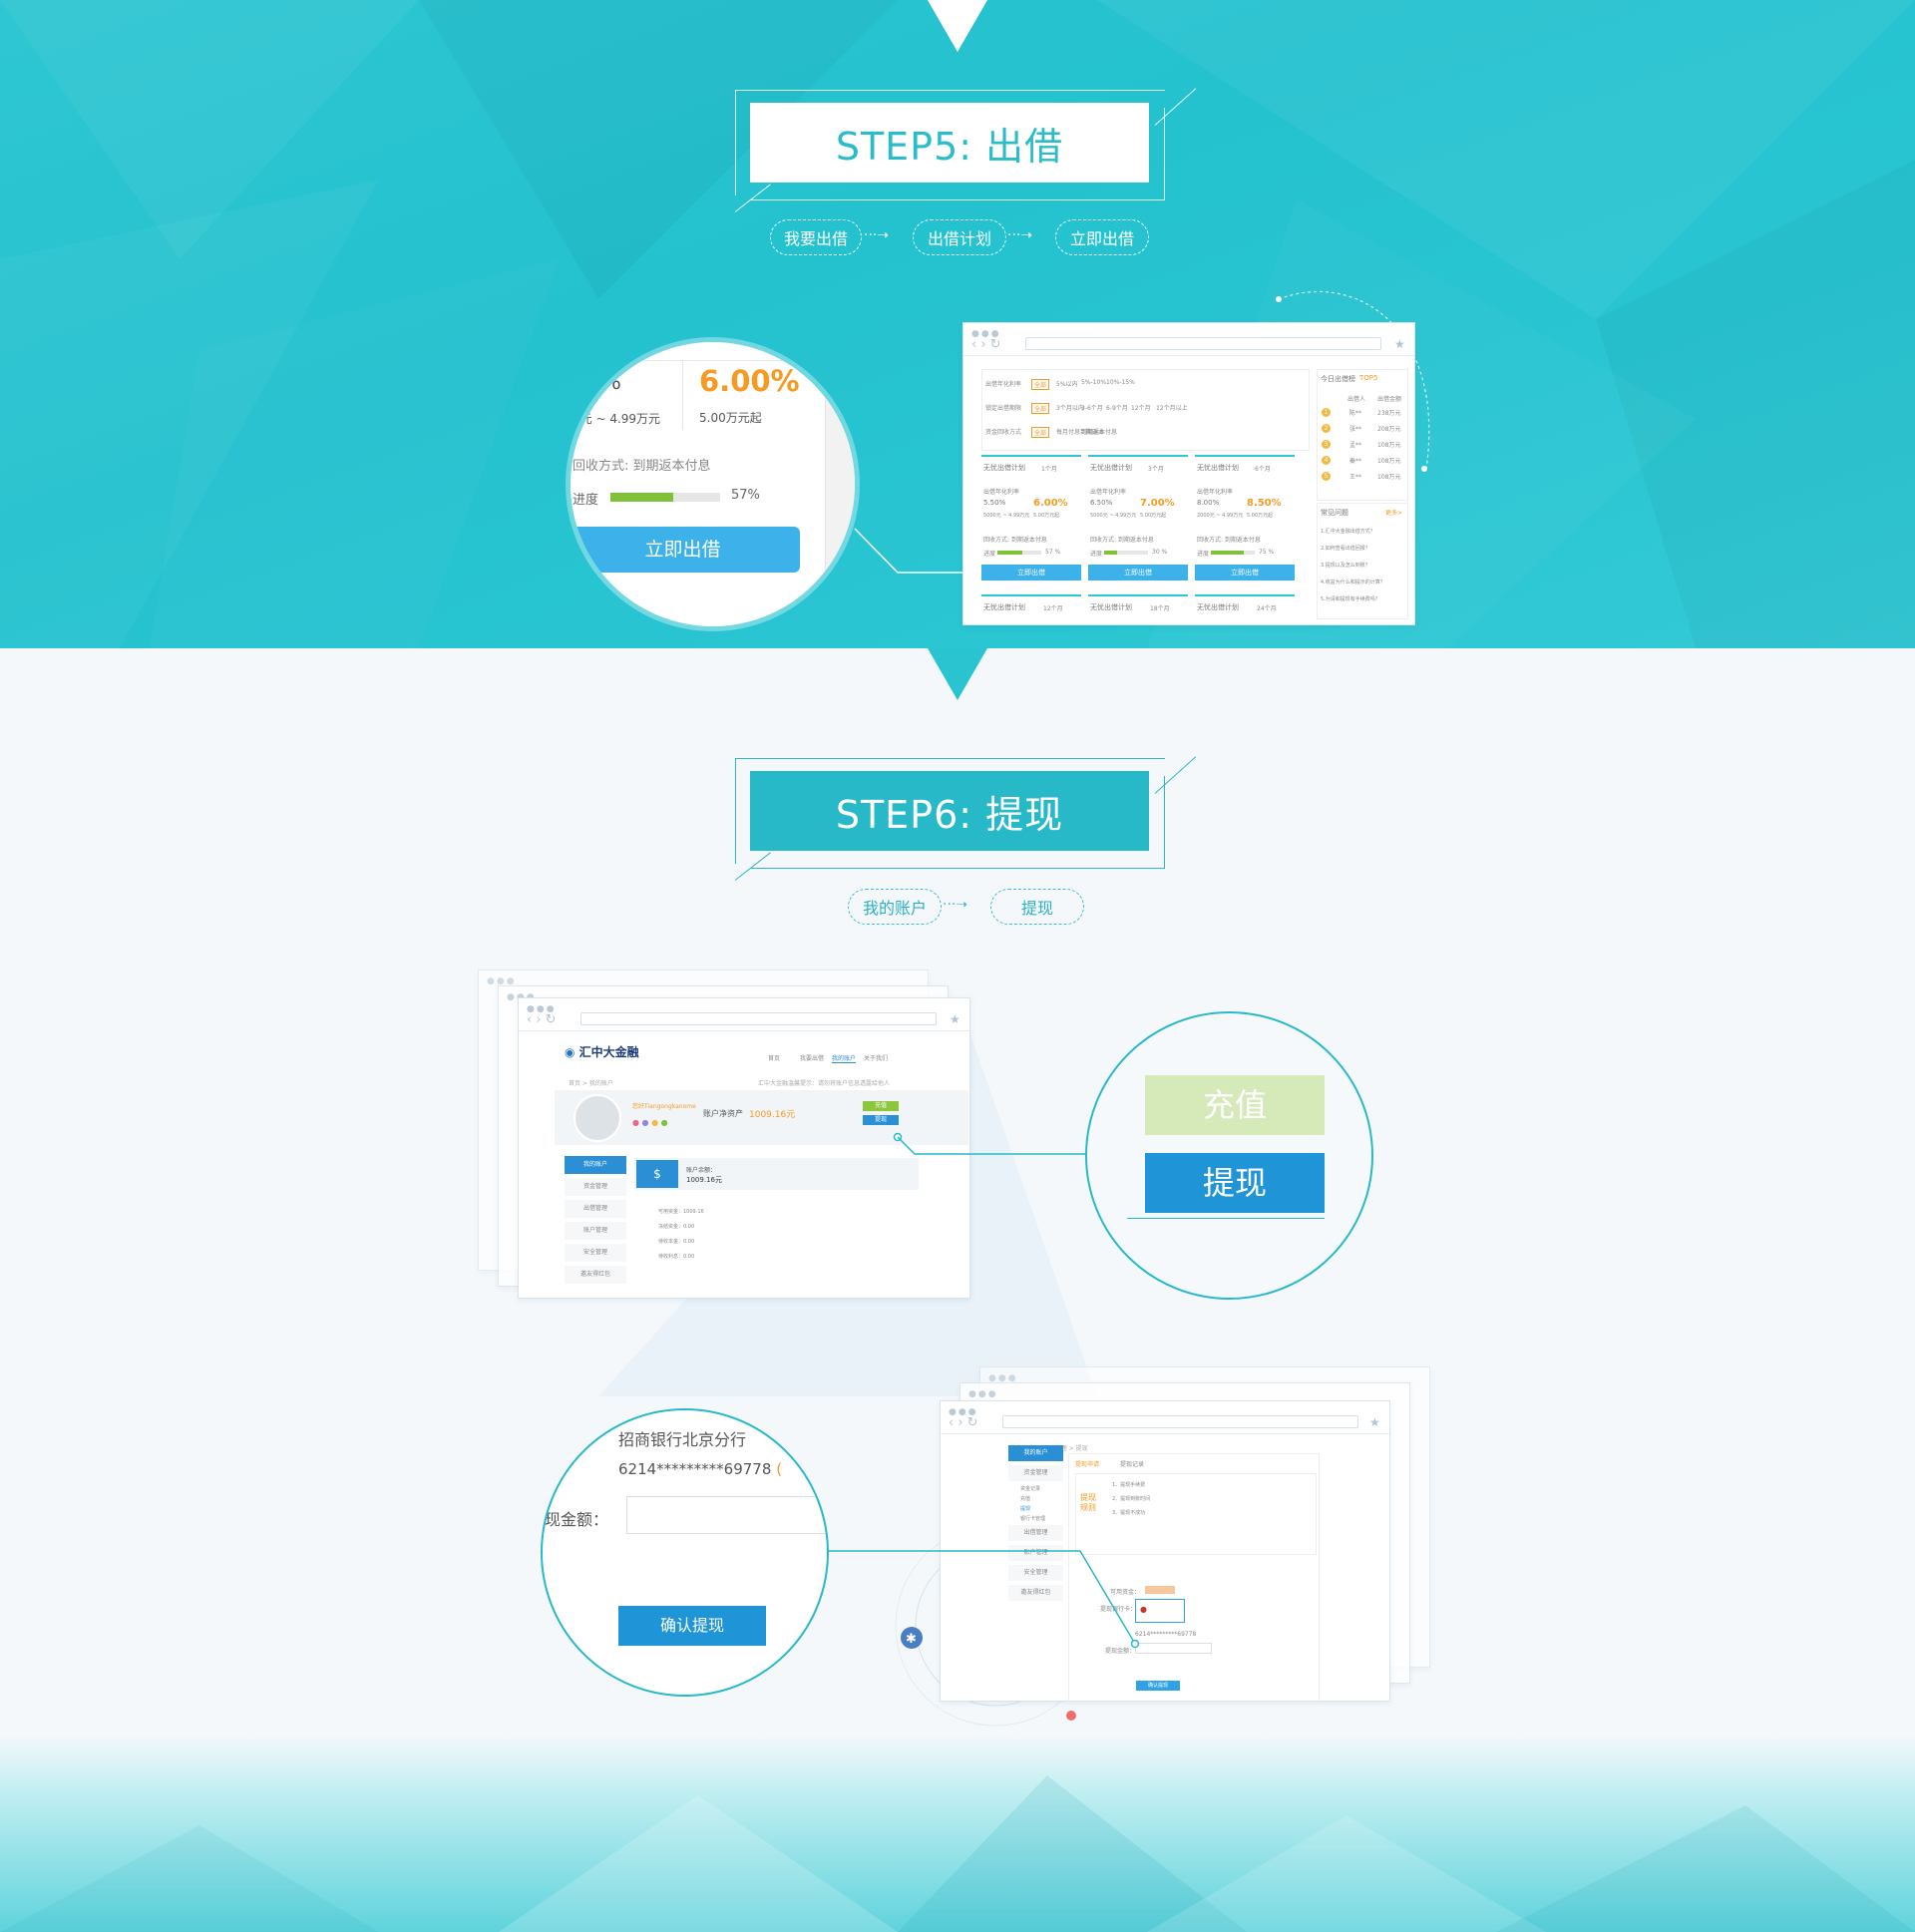 The height and width of the screenshot is (1932, 1915). I want to click on confirm-withdraw-button: 确认提现, so click(692, 1626).